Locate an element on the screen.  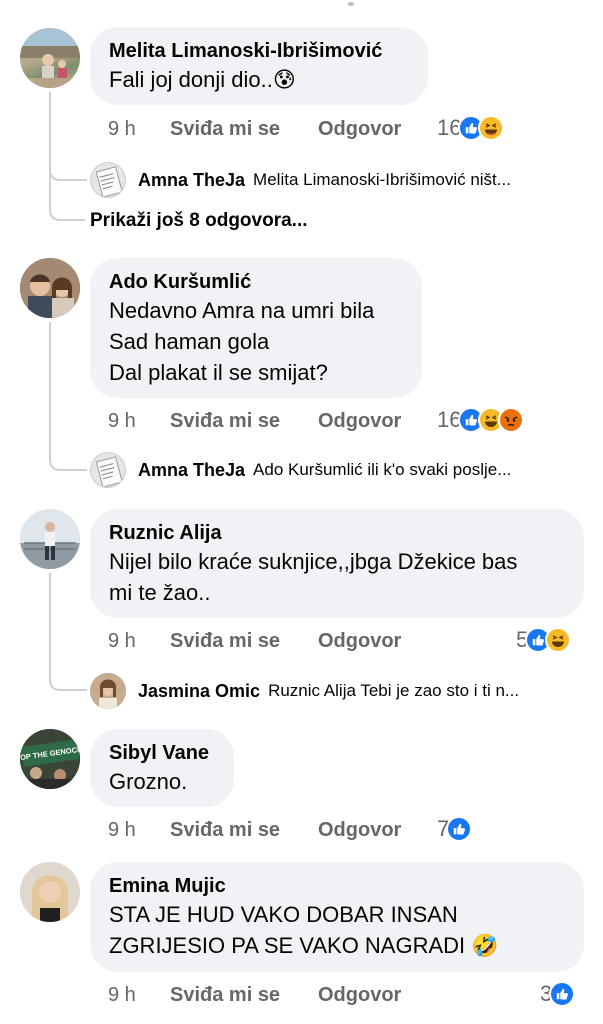
fearful-emoji: 😰 is located at coordinates (284, 79).